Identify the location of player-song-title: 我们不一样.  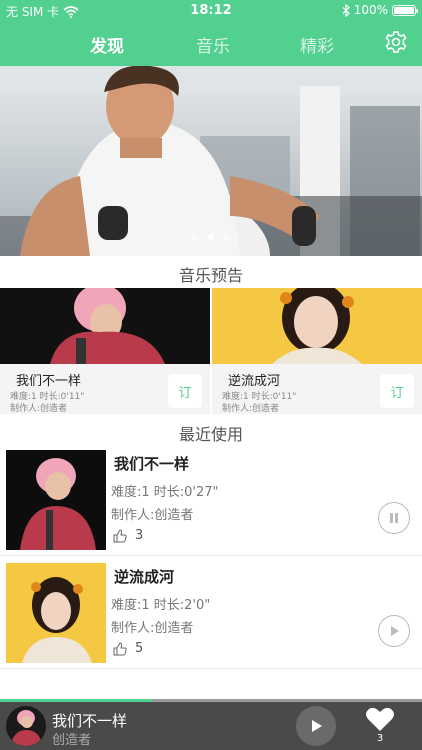
(90, 721).